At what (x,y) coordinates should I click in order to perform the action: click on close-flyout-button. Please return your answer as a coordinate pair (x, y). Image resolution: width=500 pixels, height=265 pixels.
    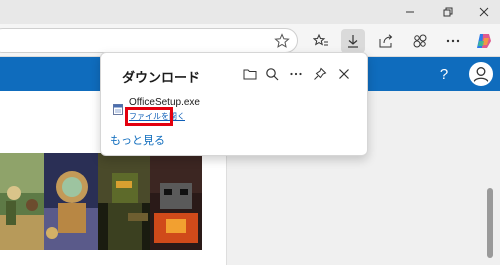
    Looking at the image, I should click on (344, 74).